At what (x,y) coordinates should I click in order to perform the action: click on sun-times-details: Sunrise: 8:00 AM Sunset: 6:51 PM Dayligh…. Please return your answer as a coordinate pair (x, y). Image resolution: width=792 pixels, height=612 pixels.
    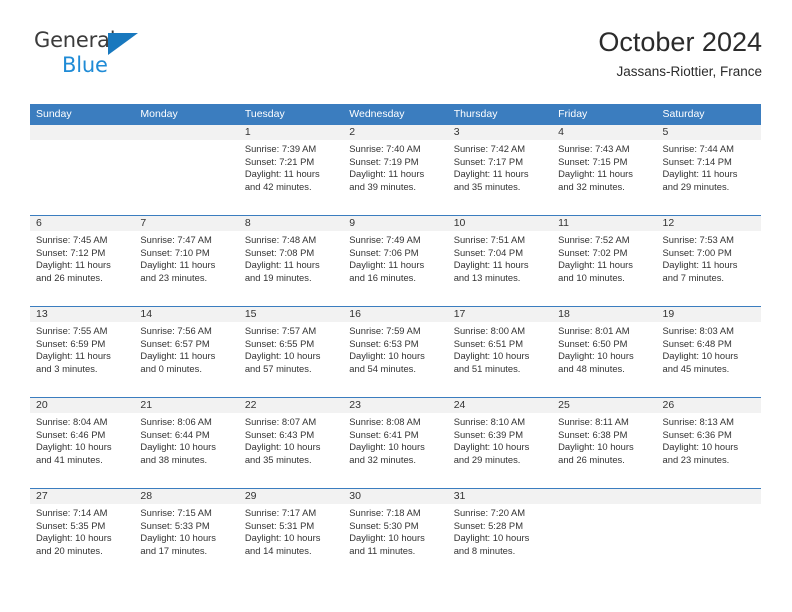
    Looking at the image, I should click on (491, 349).